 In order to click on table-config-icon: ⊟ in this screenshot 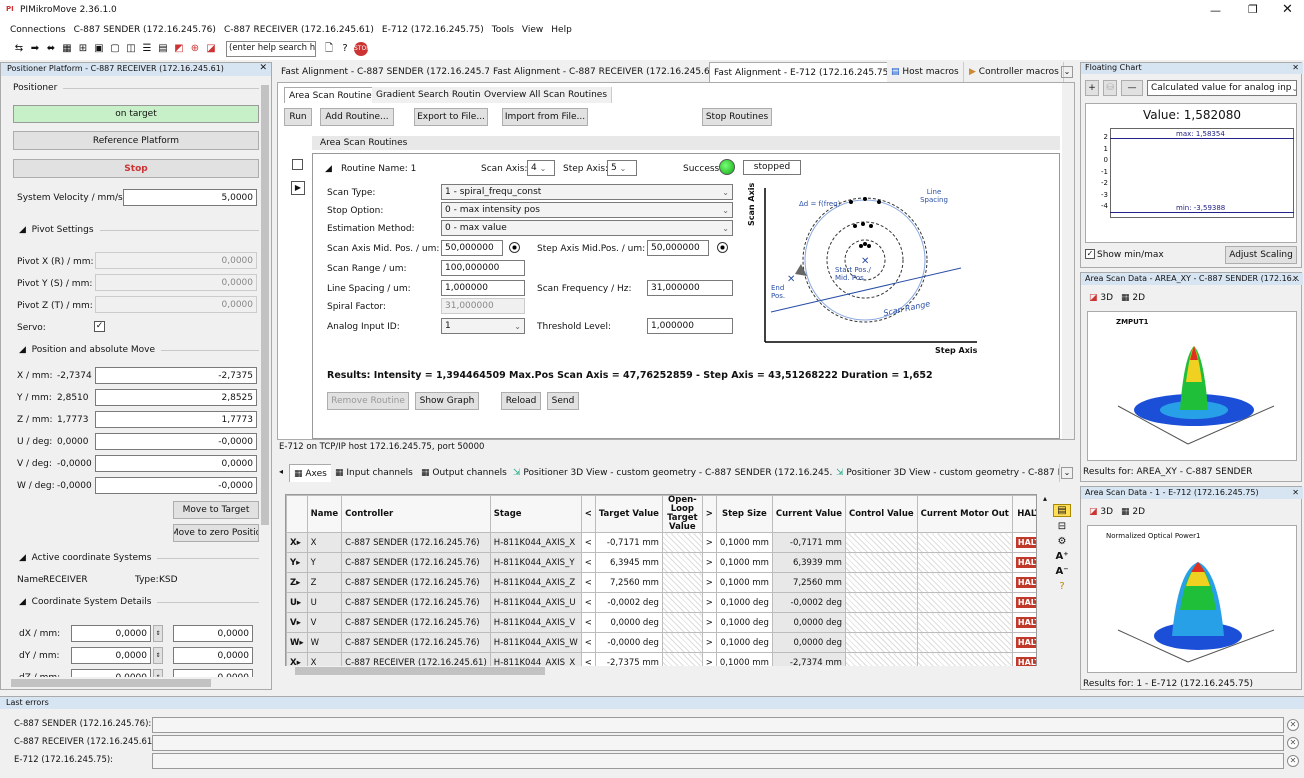, I will do `click(1062, 526)`.